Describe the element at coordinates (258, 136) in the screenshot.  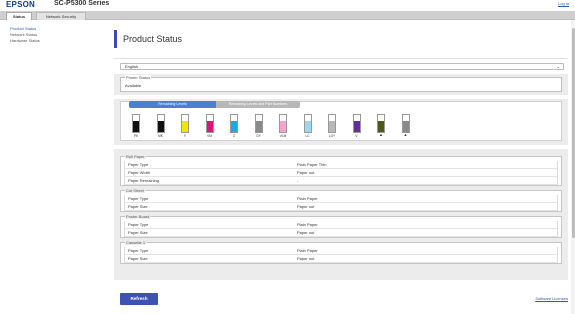
I see `ink-cartridge-label: GY` at that location.